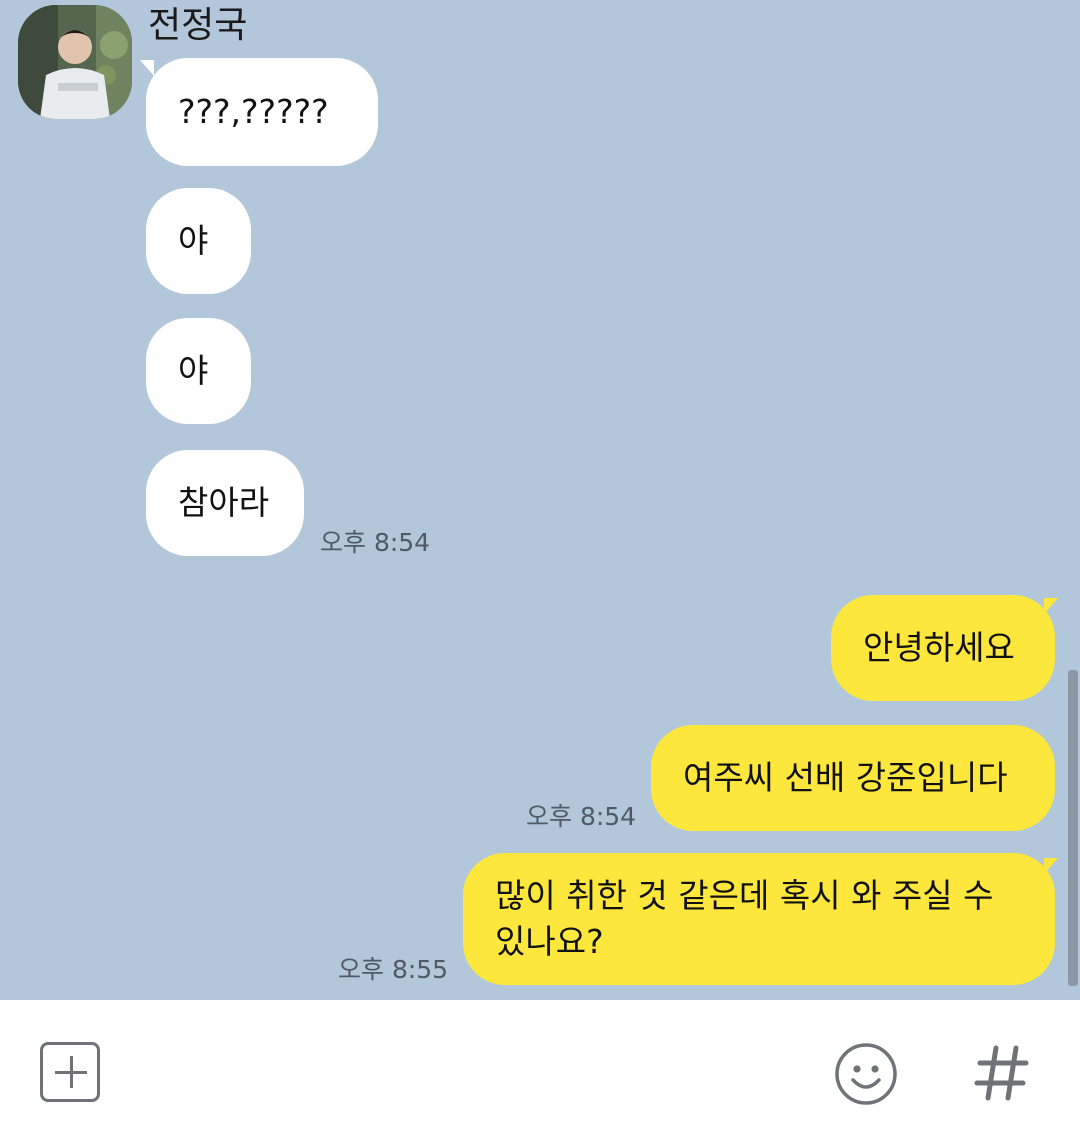 The image size is (1080, 1145). I want to click on sender-avatar, so click(75, 62).